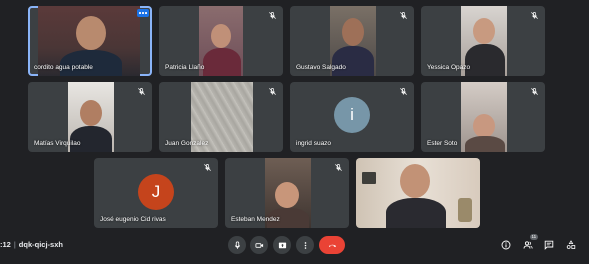 The image size is (589, 264). Describe the element at coordinates (185, 67) in the screenshot. I see `participant-name: Patricia Llaño` at that location.